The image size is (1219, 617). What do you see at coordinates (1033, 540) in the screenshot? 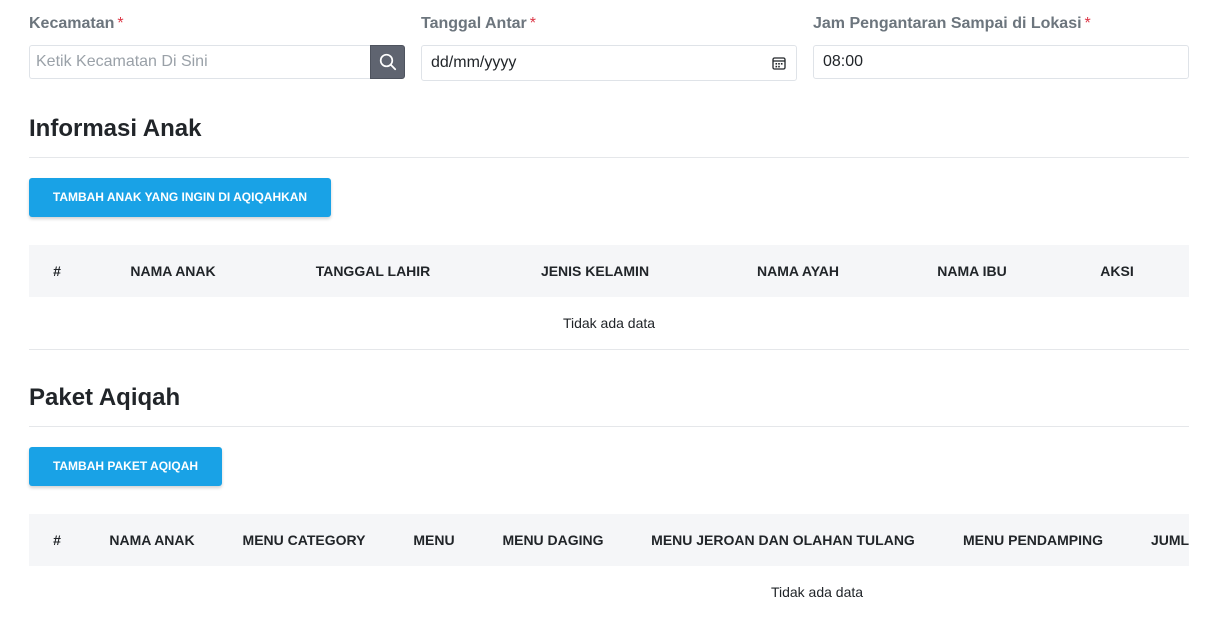
I see `column-header-menu-pendamping: MENU PENDAMPING` at bounding box center [1033, 540].